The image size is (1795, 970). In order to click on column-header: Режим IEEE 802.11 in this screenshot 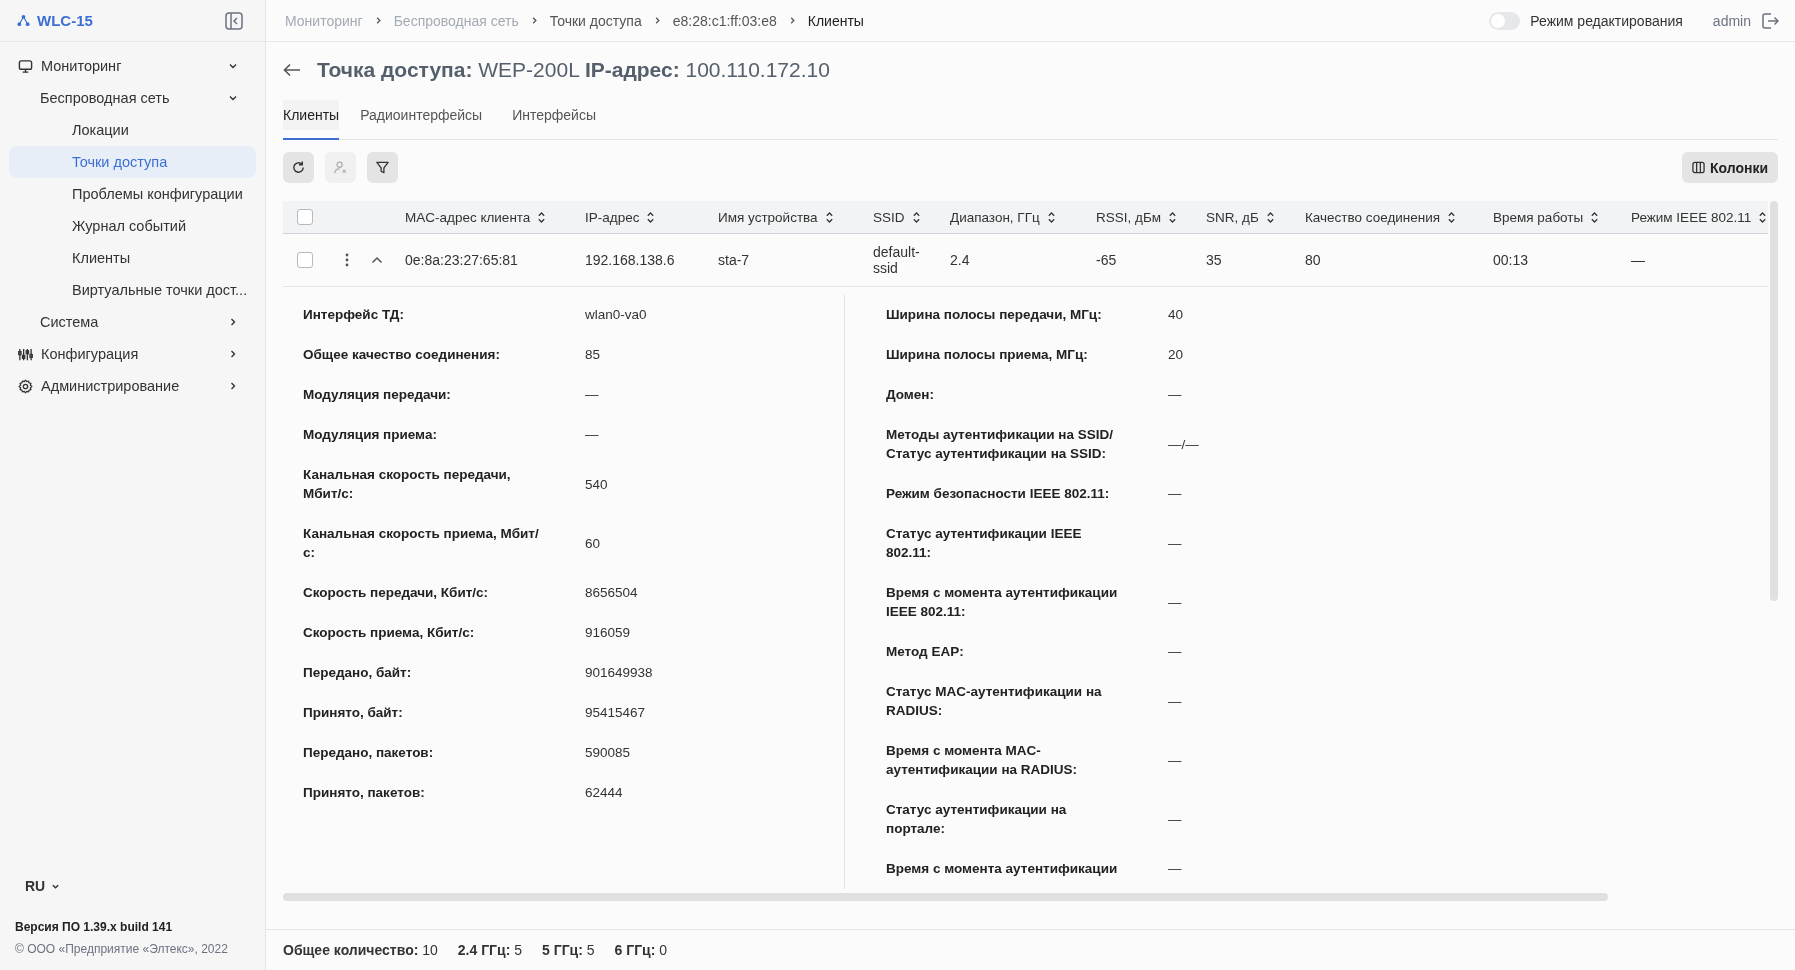, I will do `click(1691, 217)`.